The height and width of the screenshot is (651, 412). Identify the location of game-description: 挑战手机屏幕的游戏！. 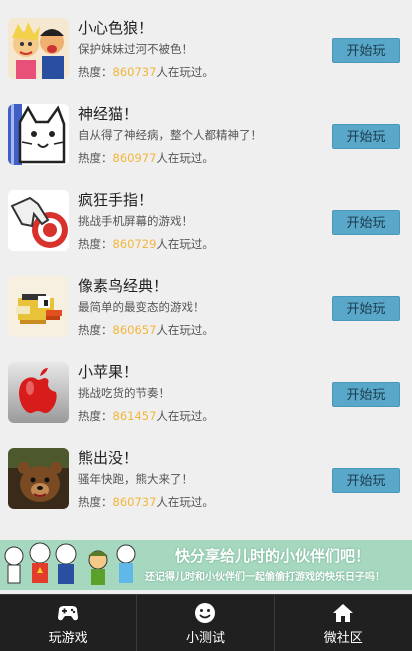
(135, 221).